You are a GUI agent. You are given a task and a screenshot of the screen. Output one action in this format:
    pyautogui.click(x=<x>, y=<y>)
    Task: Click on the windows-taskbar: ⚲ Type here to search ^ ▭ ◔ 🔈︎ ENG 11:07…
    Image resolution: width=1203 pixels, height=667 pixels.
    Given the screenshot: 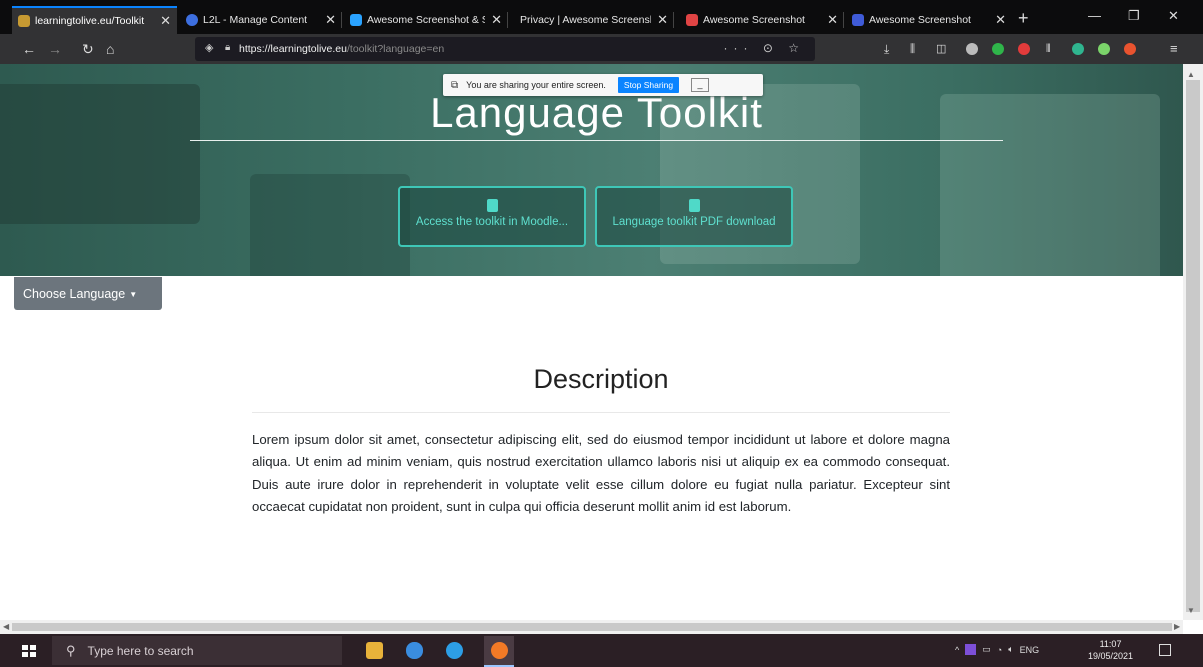 What is the action you would take?
    pyautogui.click(x=601, y=650)
    